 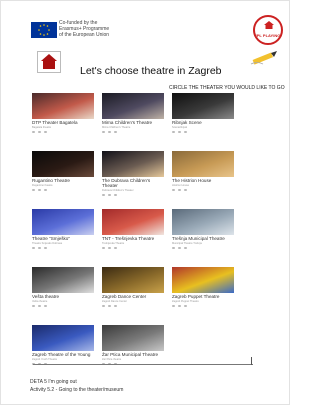 I want to click on eu-flag-logo, so click(x=44, y=30).